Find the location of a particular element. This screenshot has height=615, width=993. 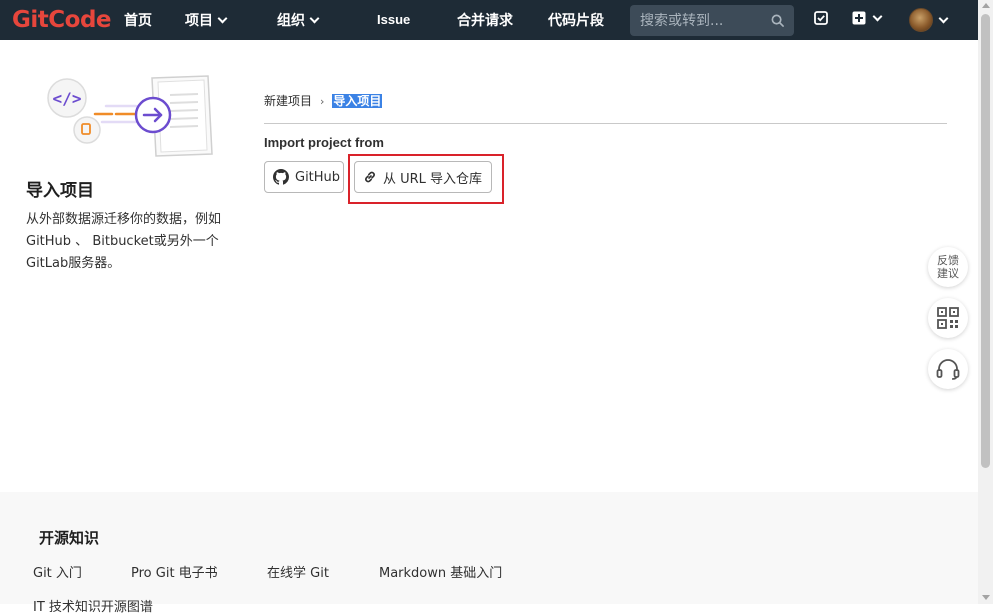

avatar is located at coordinates (921, 20).